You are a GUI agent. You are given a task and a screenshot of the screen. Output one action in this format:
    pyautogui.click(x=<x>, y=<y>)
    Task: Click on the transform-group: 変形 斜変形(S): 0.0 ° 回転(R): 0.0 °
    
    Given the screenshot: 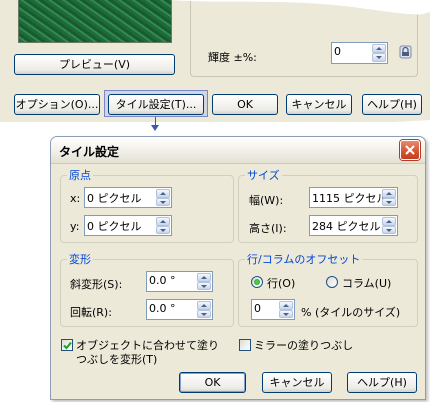 What is the action you would take?
    pyautogui.click(x=147, y=290)
    